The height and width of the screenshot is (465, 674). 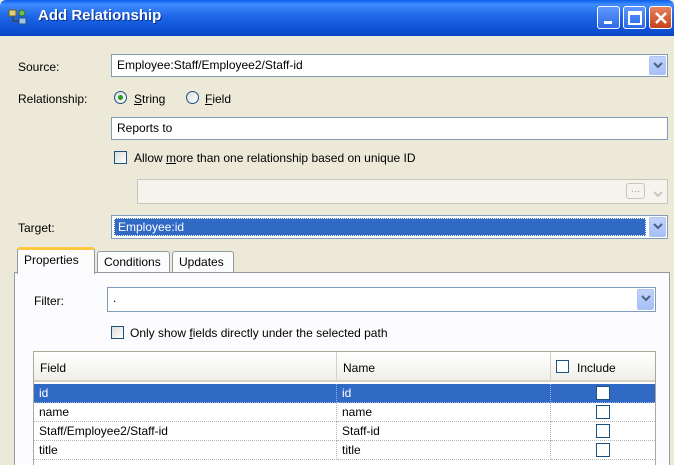 I want to click on field-cell: title, so click(x=185, y=450).